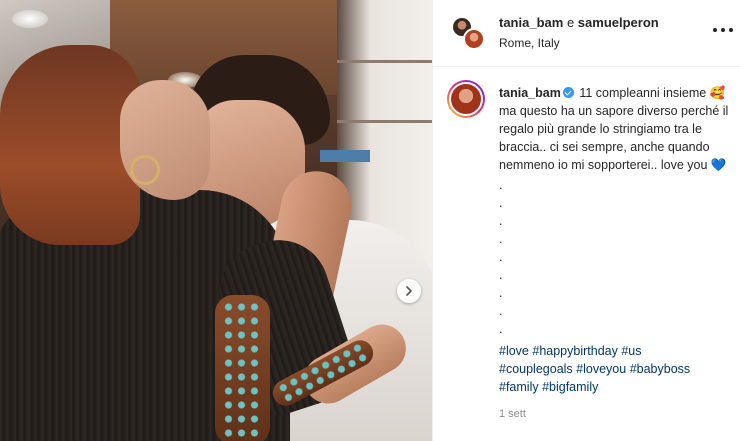 The image size is (740, 441). Describe the element at coordinates (530, 93) in the screenshot. I see `caption-username: tania_bam` at that location.